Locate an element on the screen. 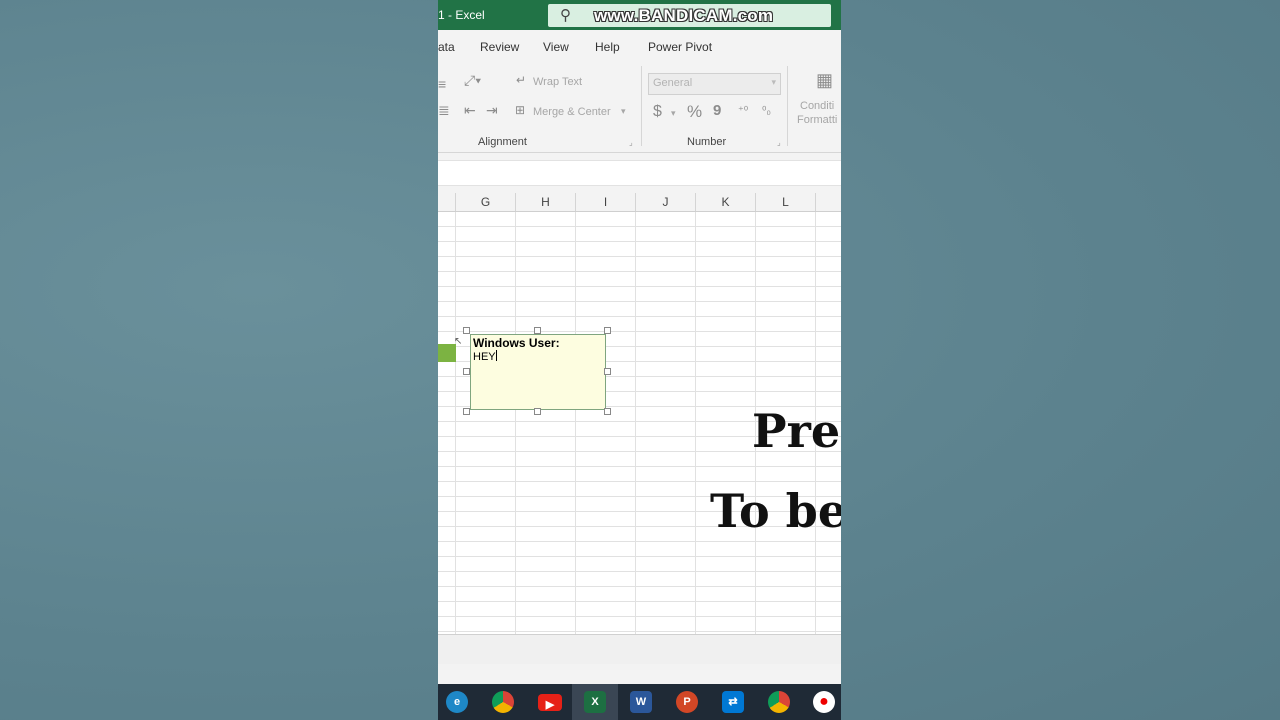 Image resolution: width=1280 pixels, height=720 pixels. bandicam-watermark: ⚲ www.BANDICAM.com is located at coordinates (689, 15).